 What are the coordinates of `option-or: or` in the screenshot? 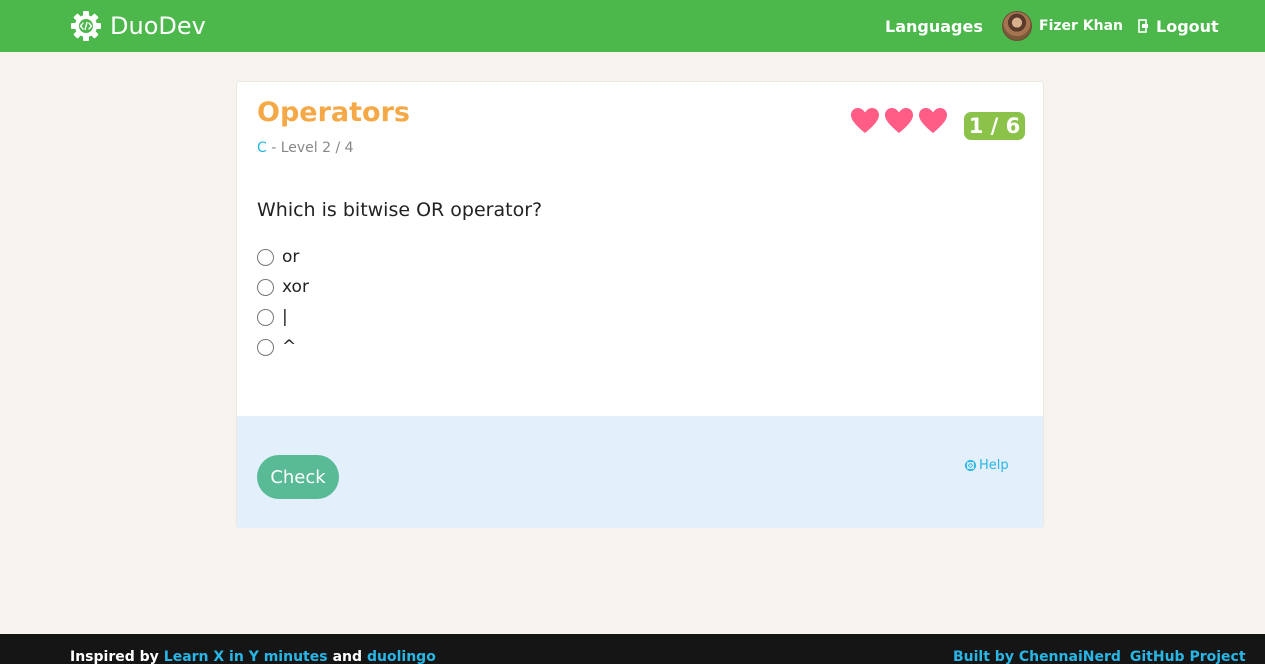 It's located at (283, 257).